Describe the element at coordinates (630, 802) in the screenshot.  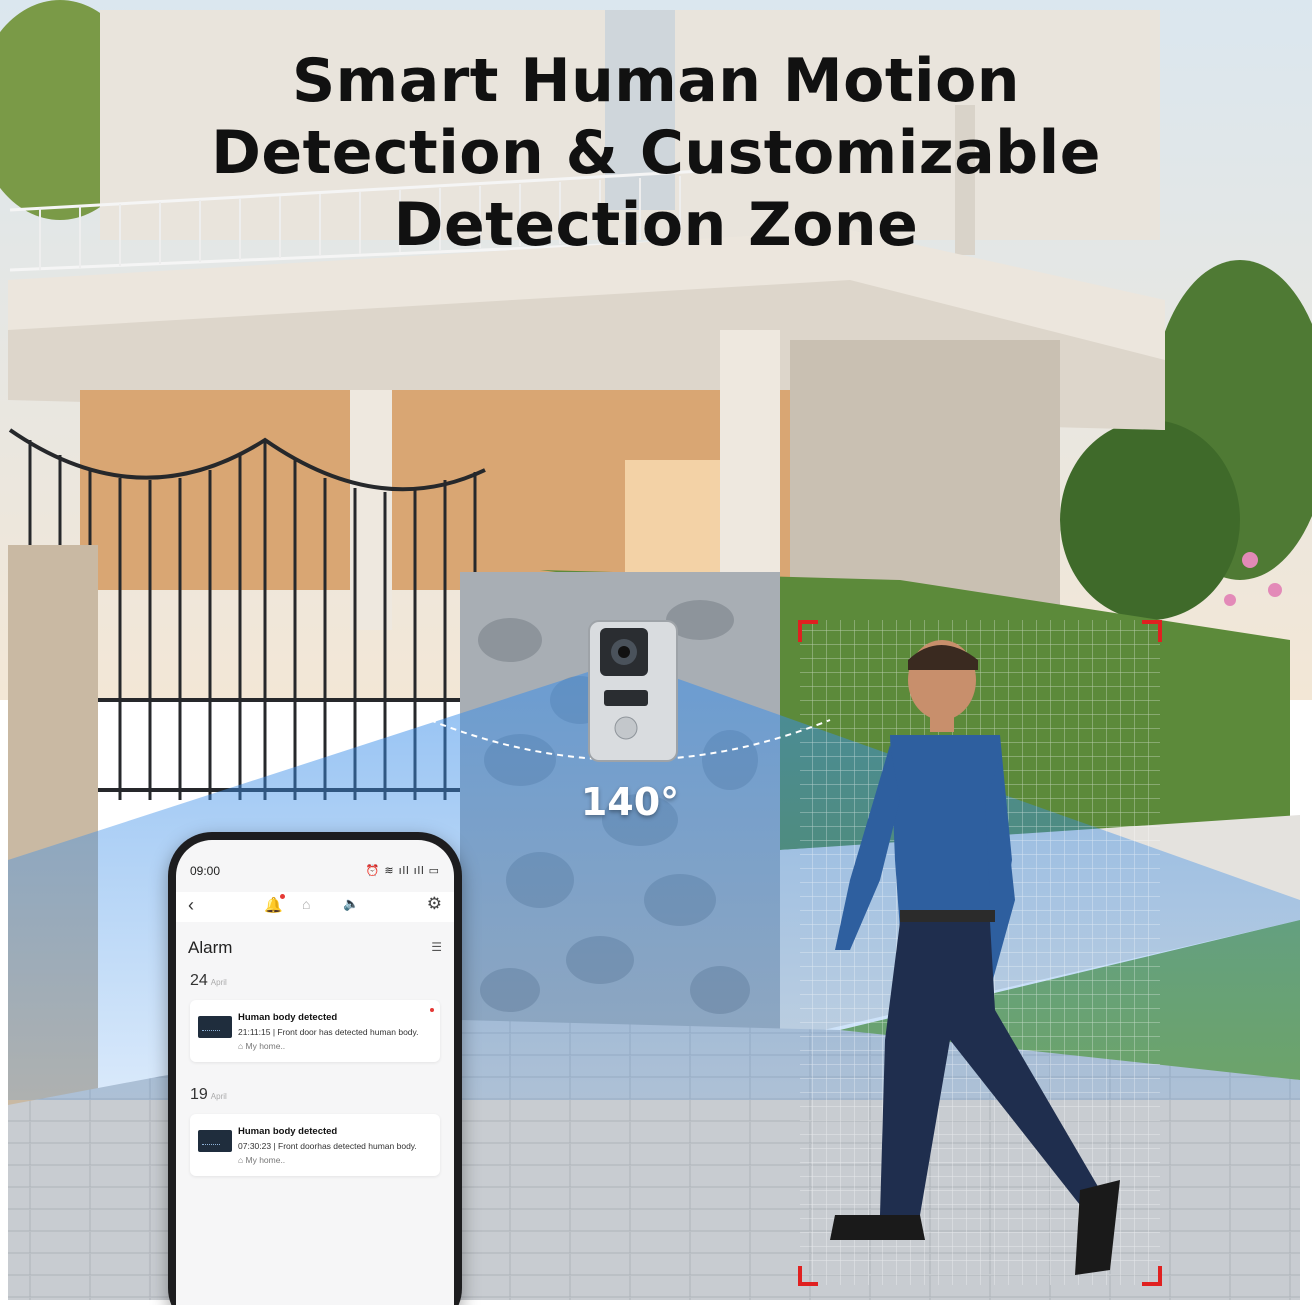
I see `field-of-view-label: 140°` at that location.